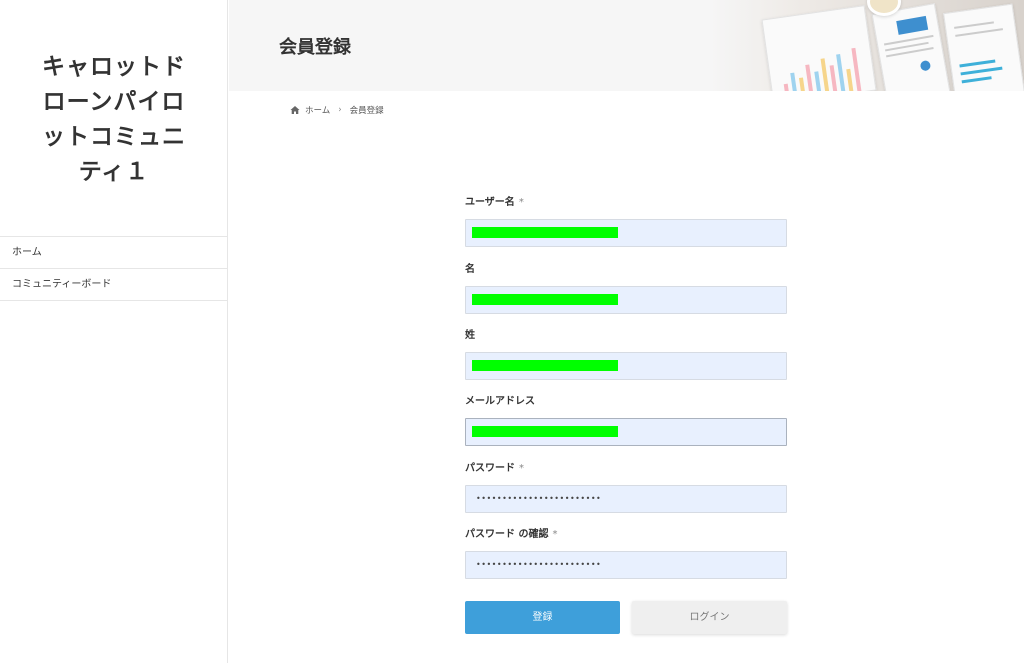  I want to click on email-label: メールアドレス, so click(500, 399).